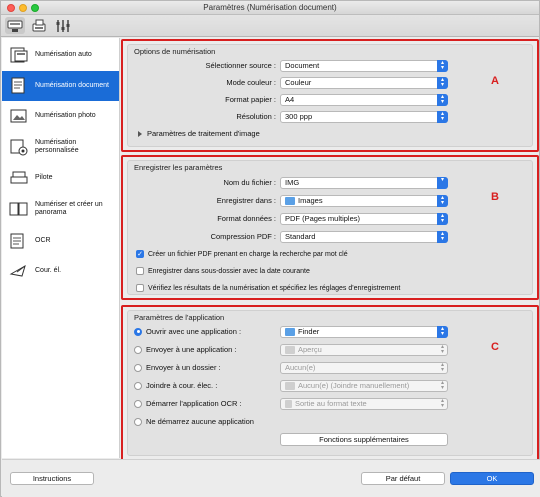 The image size is (540, 497). What do you see at coordinates (364, 404) in the screenshot?
I see `start-ocr-select: Sortie au format texte ▴ ▾` at bounding box center [364, 404].